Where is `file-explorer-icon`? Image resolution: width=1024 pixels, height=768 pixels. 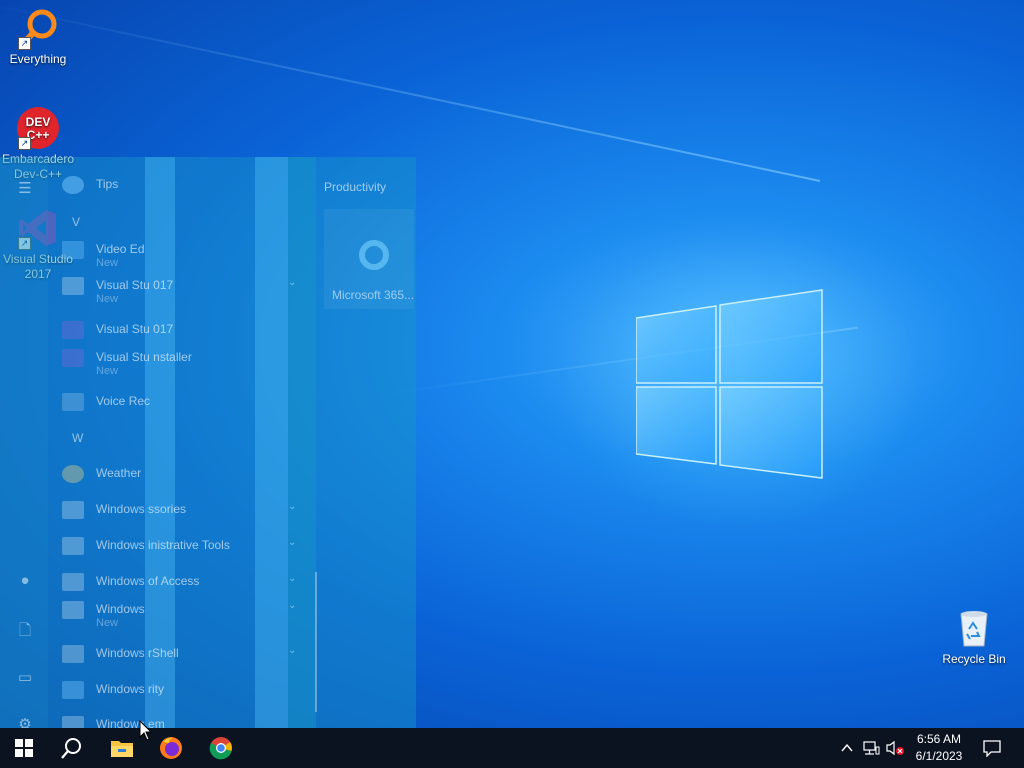 file-explorer-icon is located at coordinates (122, 749).